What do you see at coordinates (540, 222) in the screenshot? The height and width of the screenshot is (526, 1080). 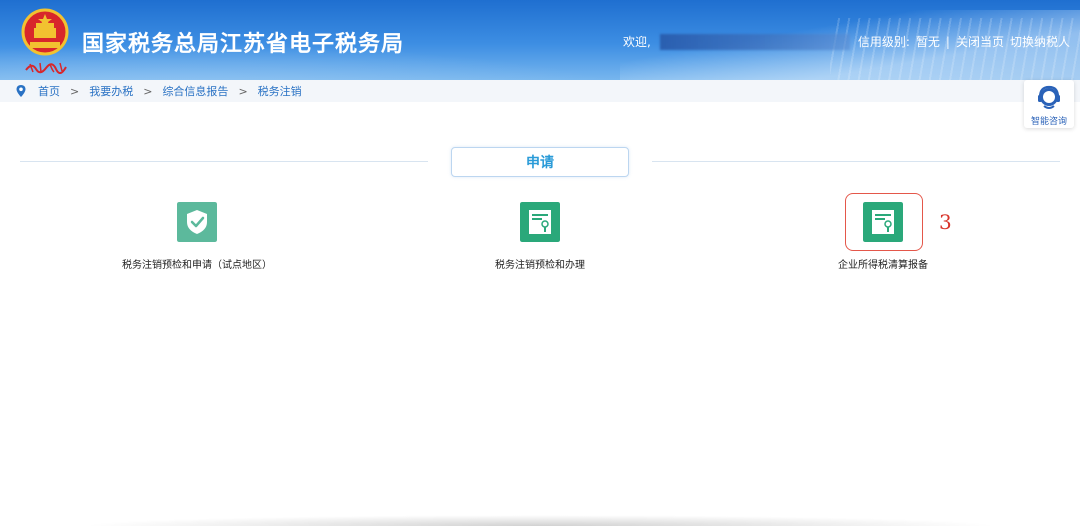 I see `certificate-icon` at bounding box center [540, 222].